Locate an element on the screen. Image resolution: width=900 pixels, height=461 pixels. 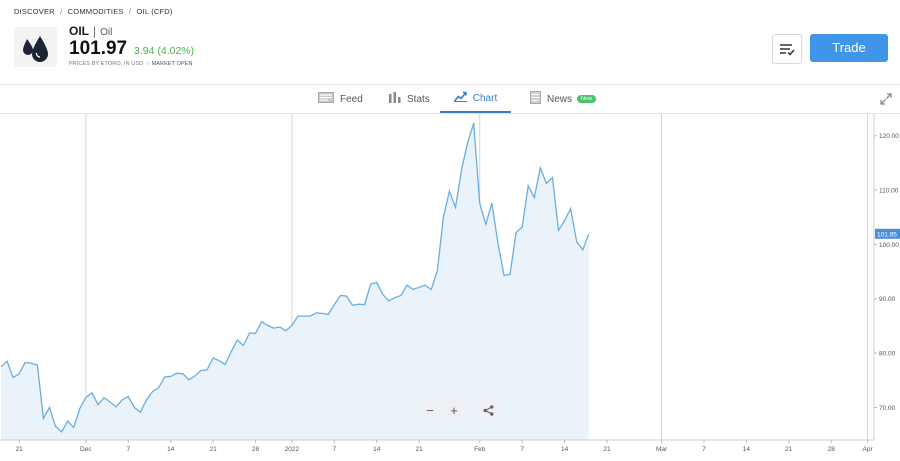
market-status-icon: ○ is located at coordinates (147, 64).